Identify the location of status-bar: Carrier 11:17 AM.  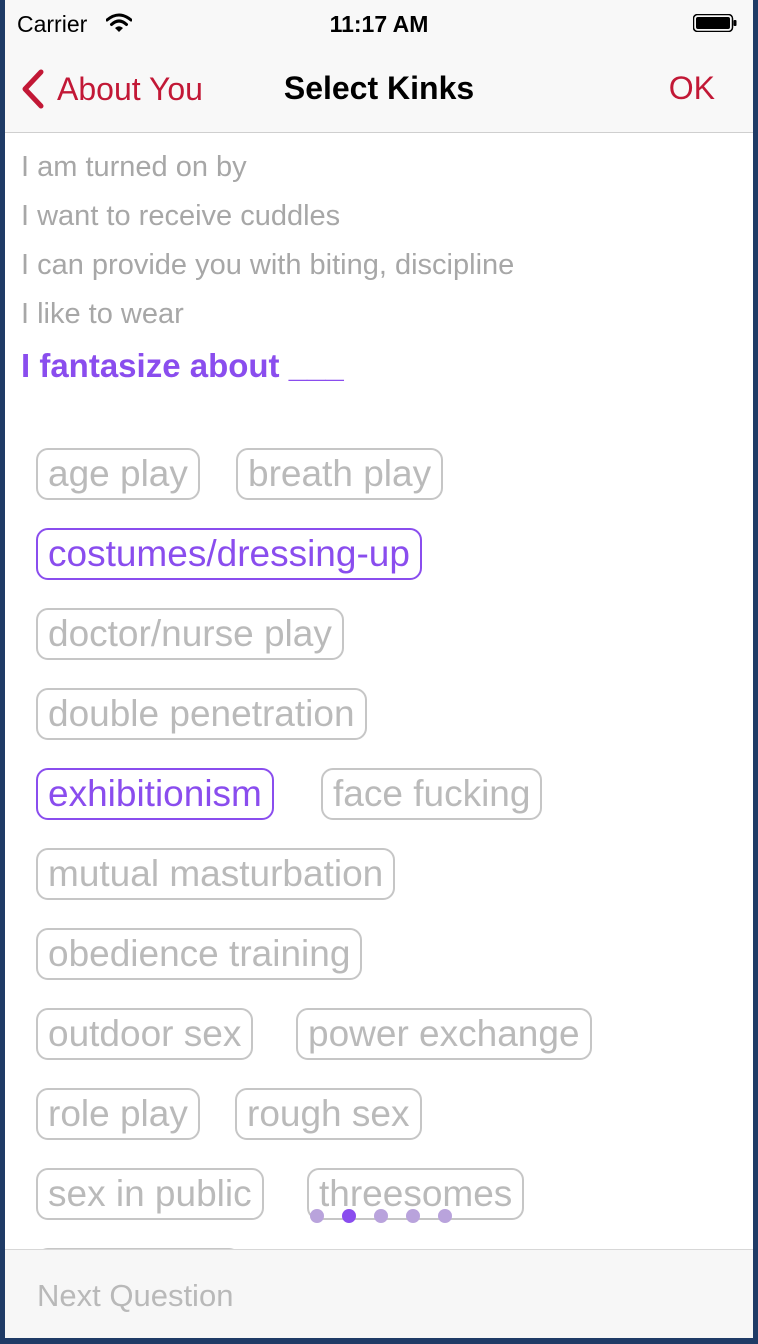
(379, 23).